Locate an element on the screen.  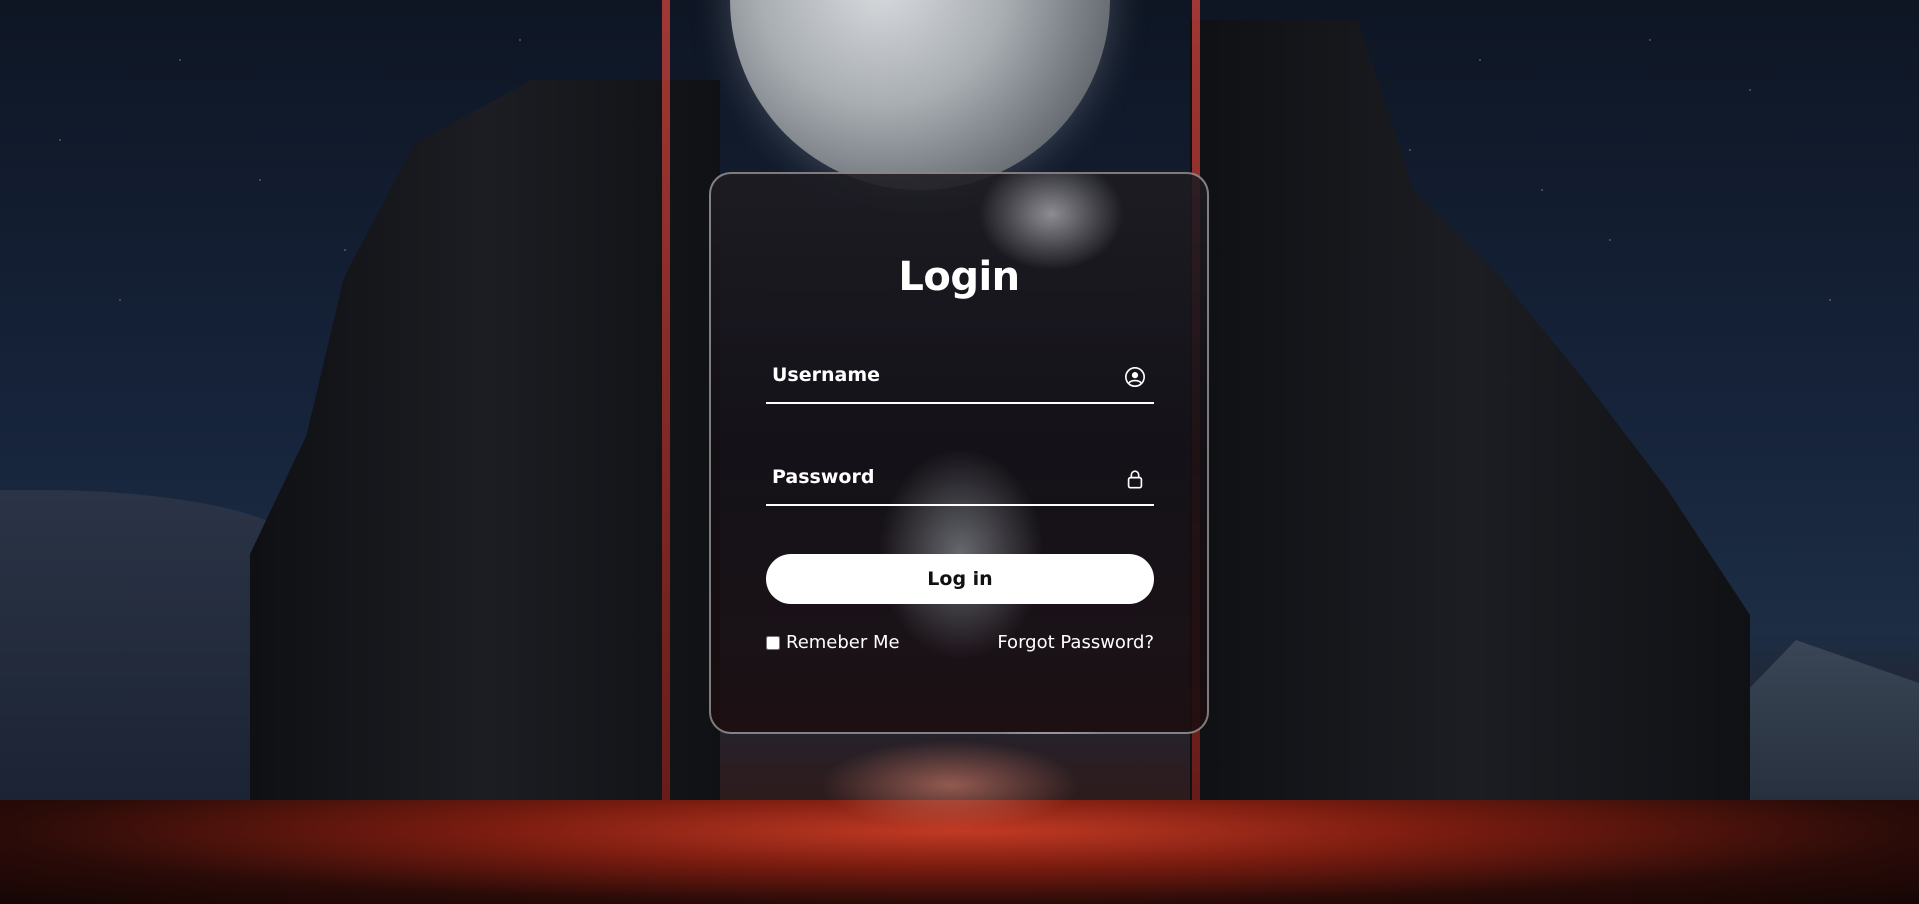
password-input is located at coordinates (939, 477).